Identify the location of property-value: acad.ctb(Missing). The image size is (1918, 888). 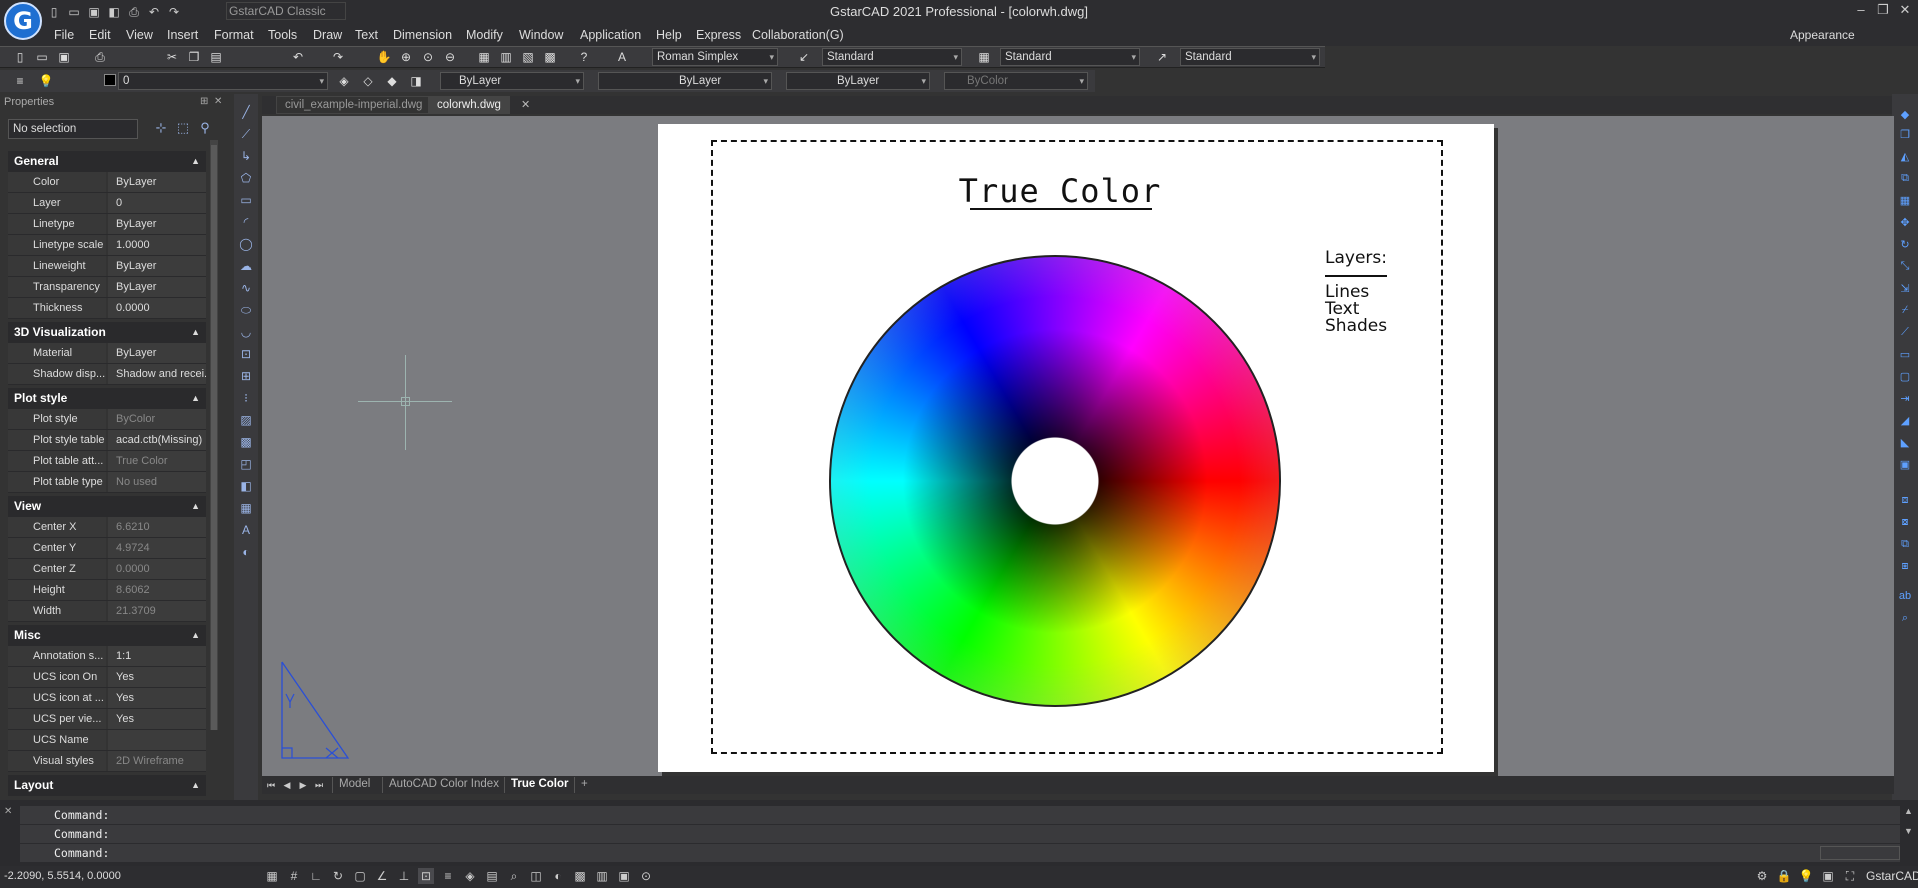
(157, 440).